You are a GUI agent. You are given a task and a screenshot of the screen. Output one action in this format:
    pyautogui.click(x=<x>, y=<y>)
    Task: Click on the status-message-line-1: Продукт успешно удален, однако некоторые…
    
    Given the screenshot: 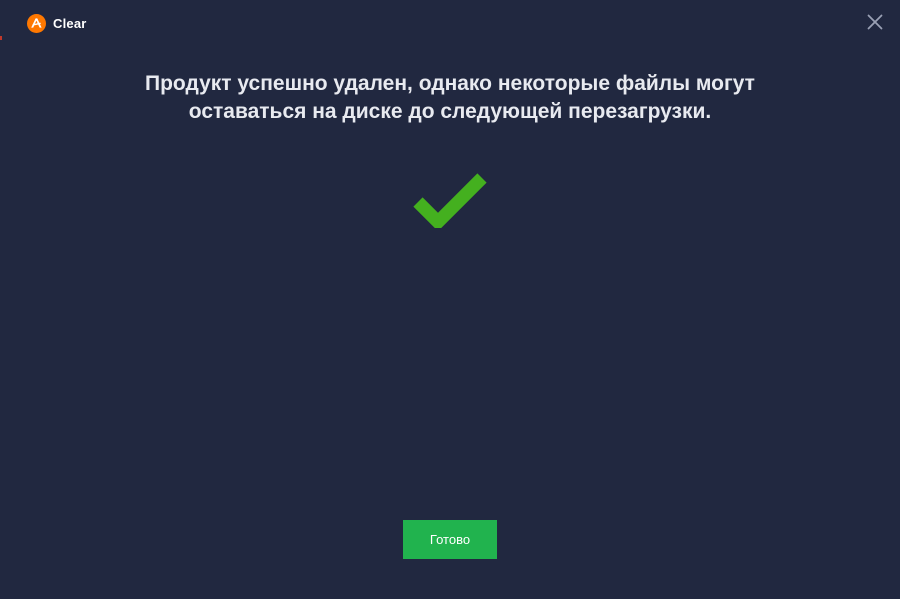 What is the action you would take?
    pyautogui.click(x=450, y=83)
    